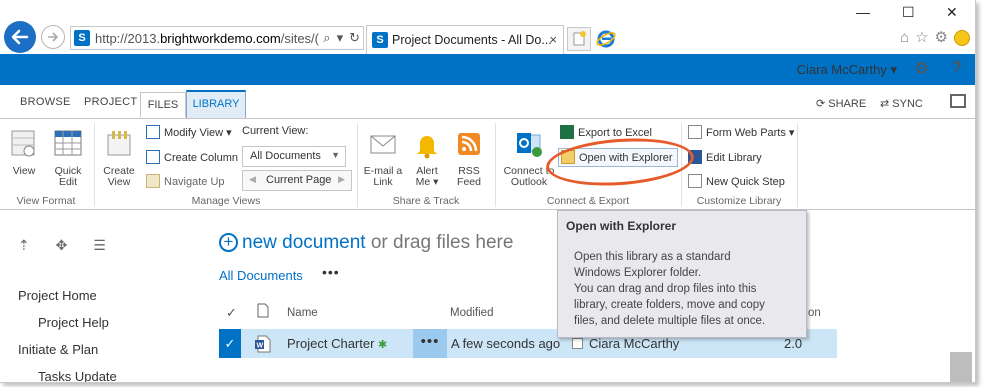 This screenshot has height=387, width=984. What do you see at coordinates (304, 242) in the screenshot?
I see `new-document-link: new document` at bounding box center [304, 242].